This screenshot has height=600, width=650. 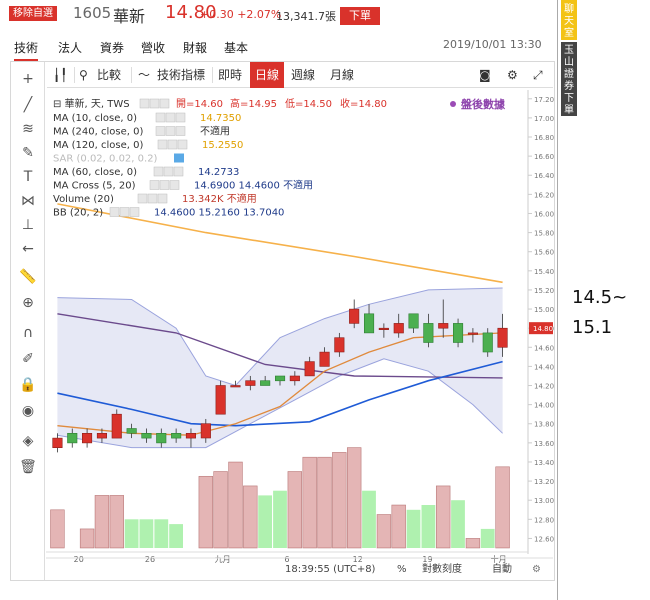 I want to click on lock-icon: 🔒, so click(x=28, y=385).